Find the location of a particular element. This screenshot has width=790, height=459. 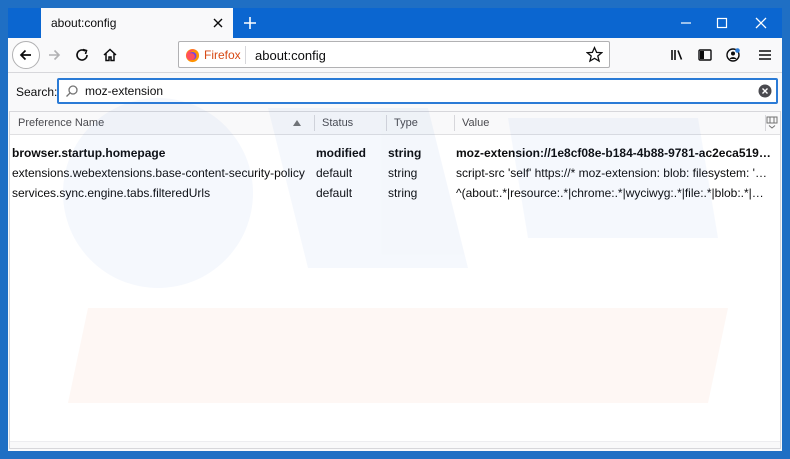

url-bar: Firefox about:config is located at coordinates (394, 54).